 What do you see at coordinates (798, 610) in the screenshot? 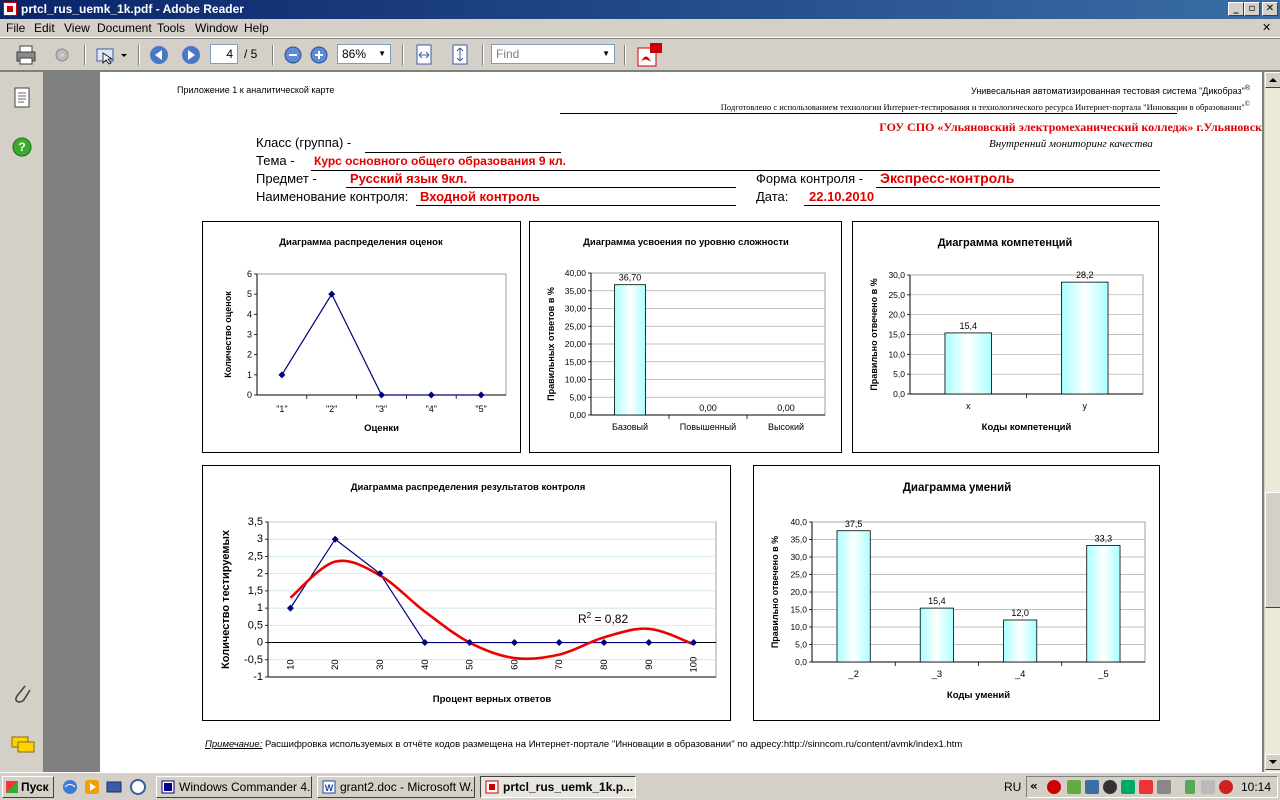
I see `y-tick-label: 15,0` at bounding box center [798, 610].